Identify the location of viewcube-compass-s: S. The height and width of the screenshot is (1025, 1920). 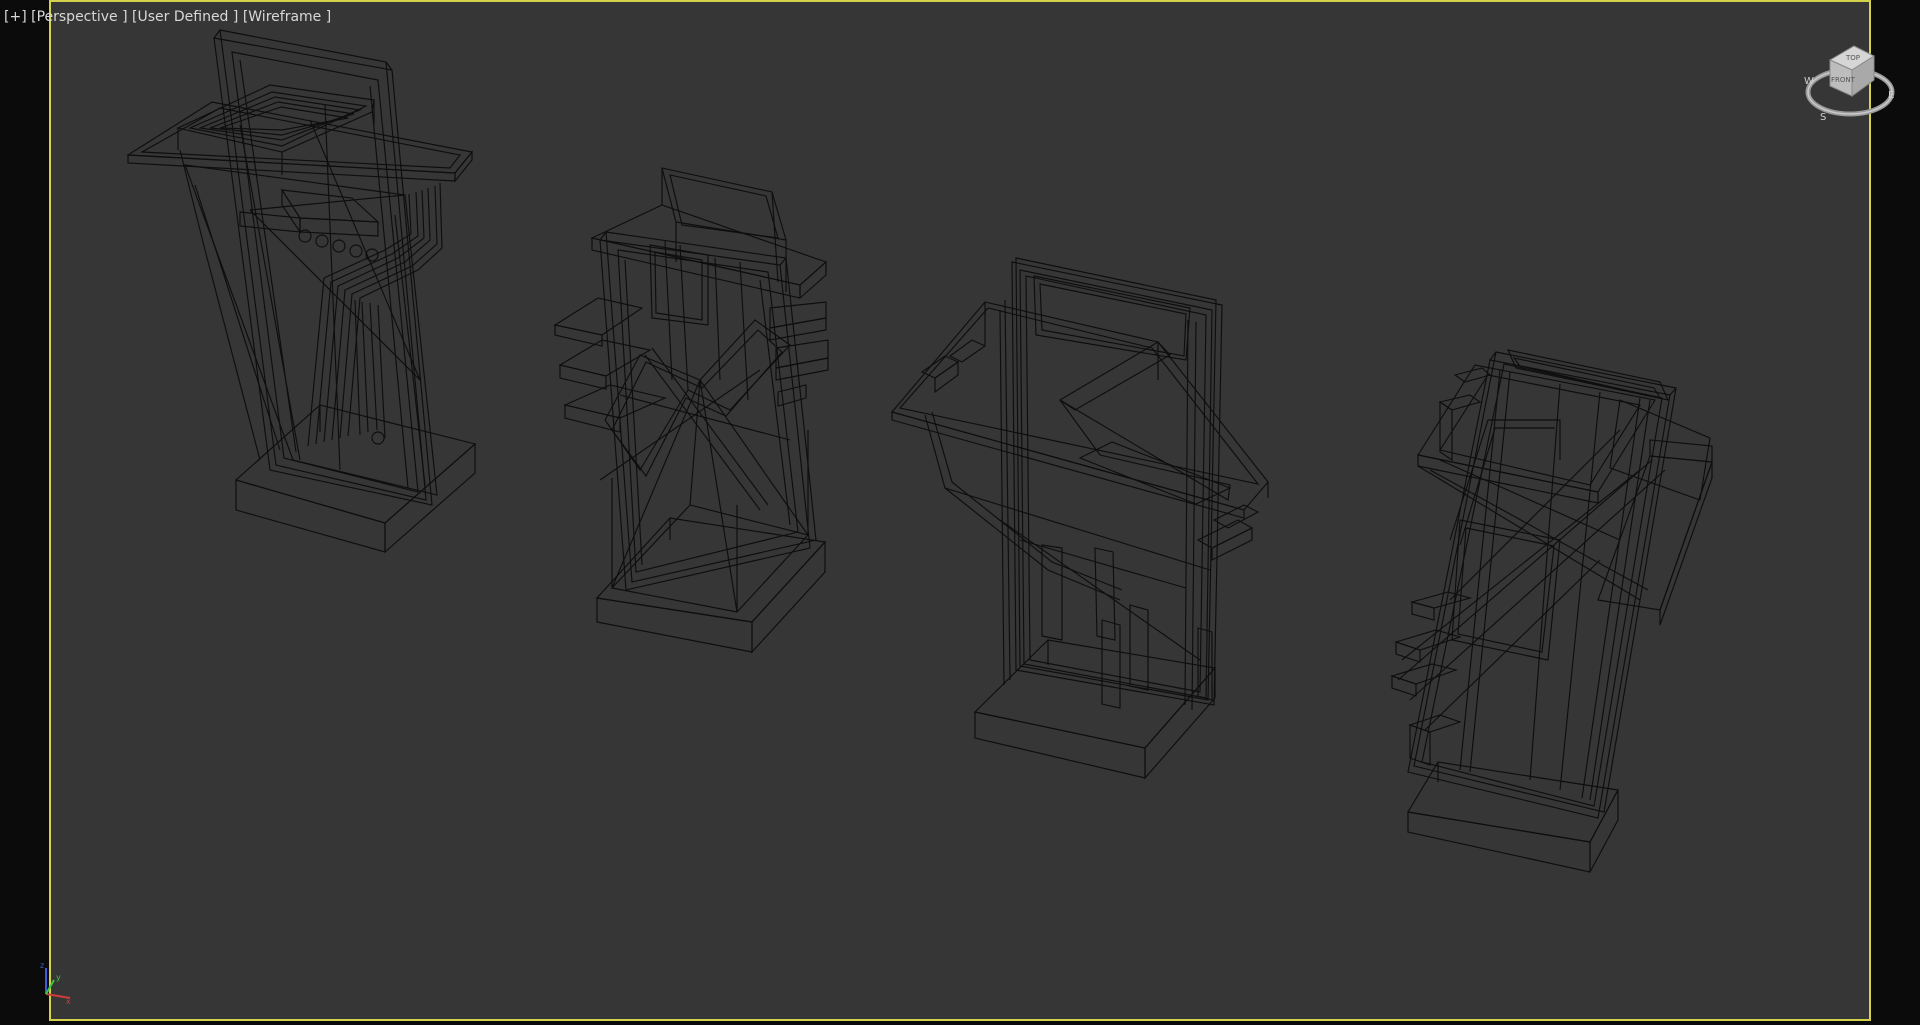
(1823, 117).